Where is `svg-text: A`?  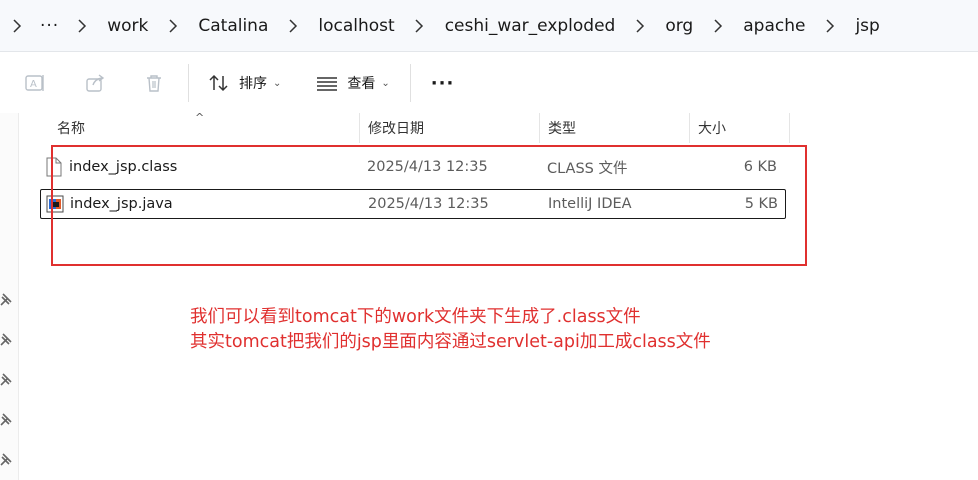 svg-text: A is located at coordinates (33, 84).